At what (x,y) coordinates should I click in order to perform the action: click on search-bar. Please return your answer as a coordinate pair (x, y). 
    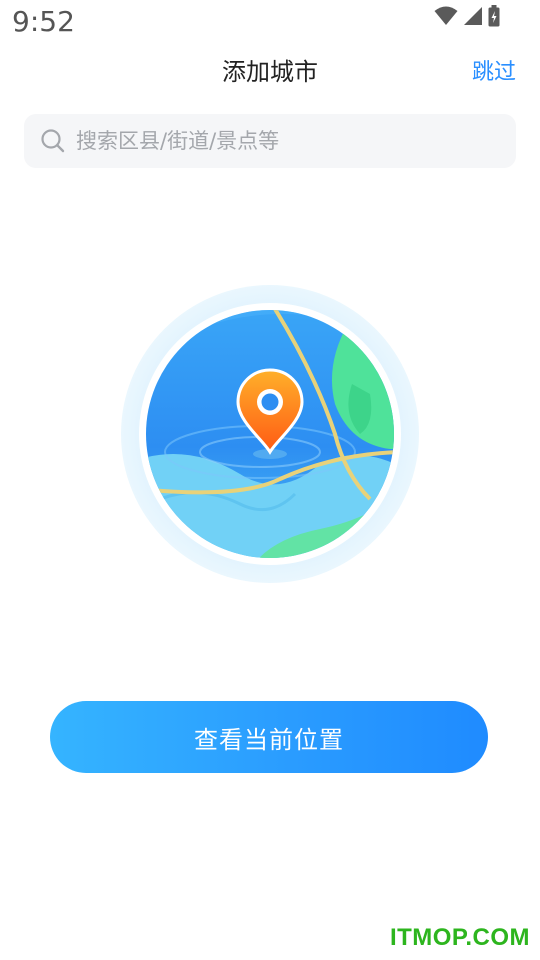
    Looking at the image, I should click on (270, 141).